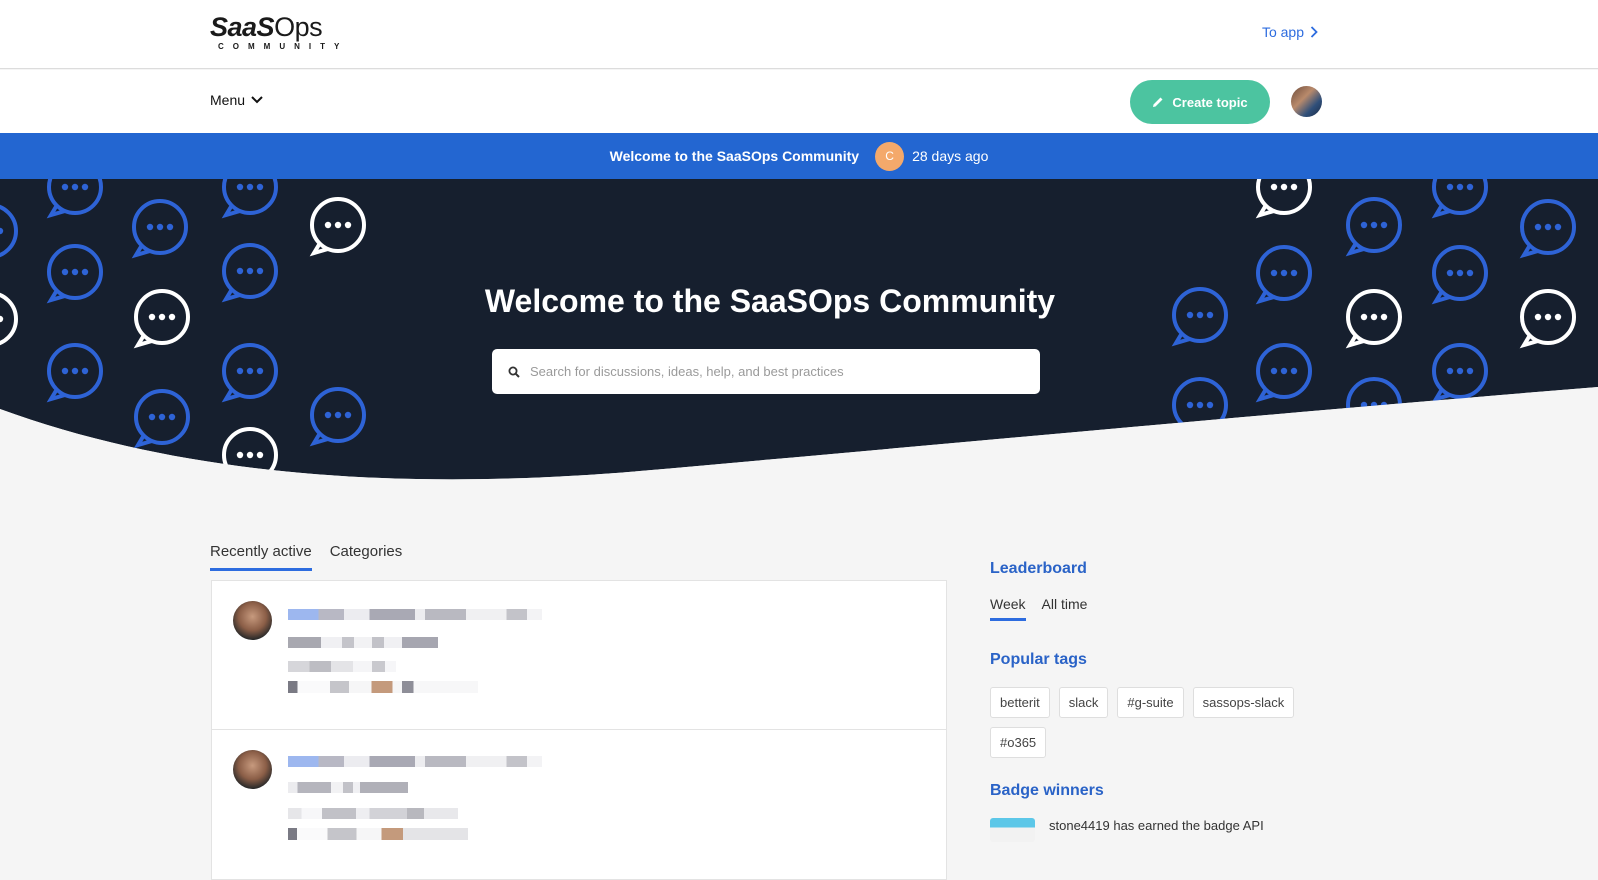 This screenshot has height=880, width=1598. What do you see at coordinates (514, 372) in the screenshot?
I see `search-icon` at bounding box center [514, 372].